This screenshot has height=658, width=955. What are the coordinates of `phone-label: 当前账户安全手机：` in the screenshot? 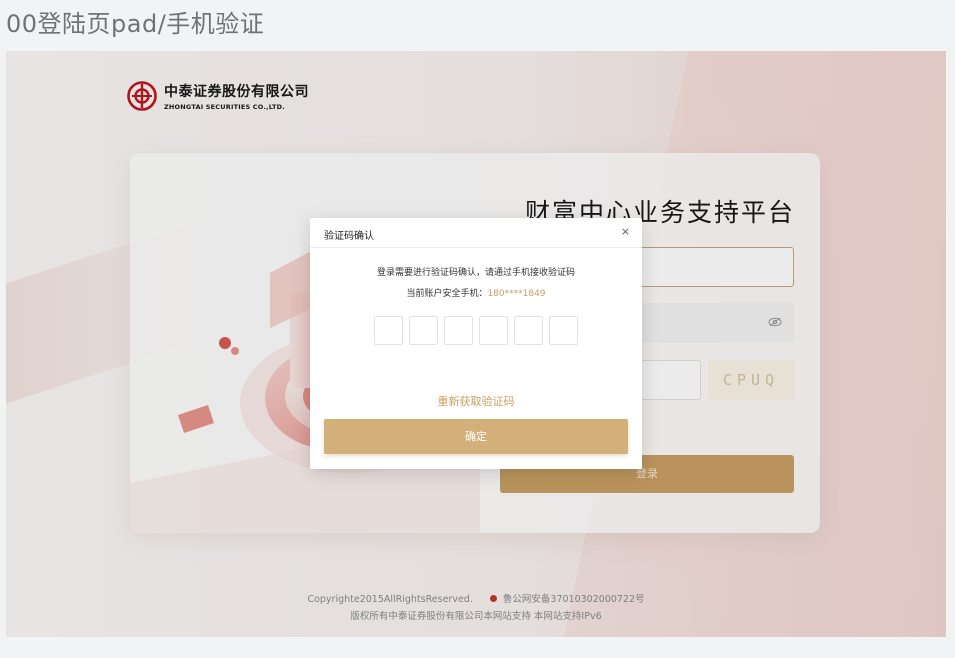 It's located at (447, 294).